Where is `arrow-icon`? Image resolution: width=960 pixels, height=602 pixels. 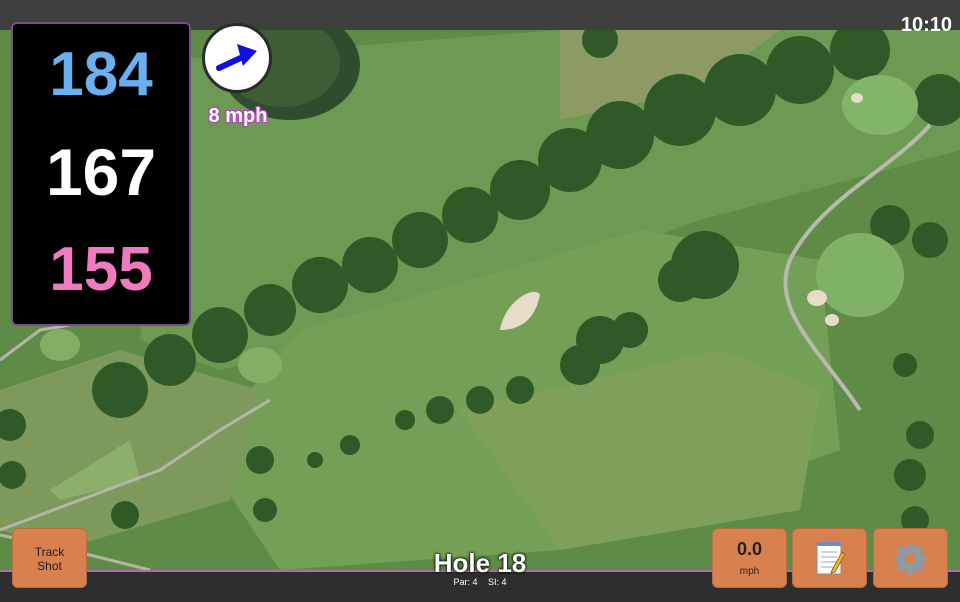
arrow-icon is located at coordinates (236, 57).